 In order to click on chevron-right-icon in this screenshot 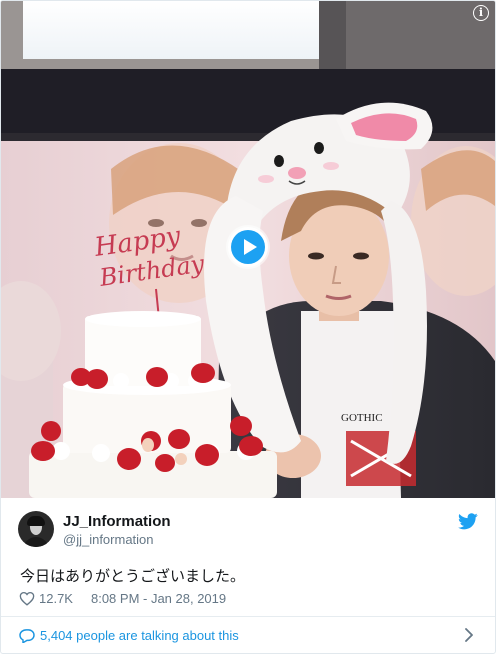, I will do `click(469, 635)`.